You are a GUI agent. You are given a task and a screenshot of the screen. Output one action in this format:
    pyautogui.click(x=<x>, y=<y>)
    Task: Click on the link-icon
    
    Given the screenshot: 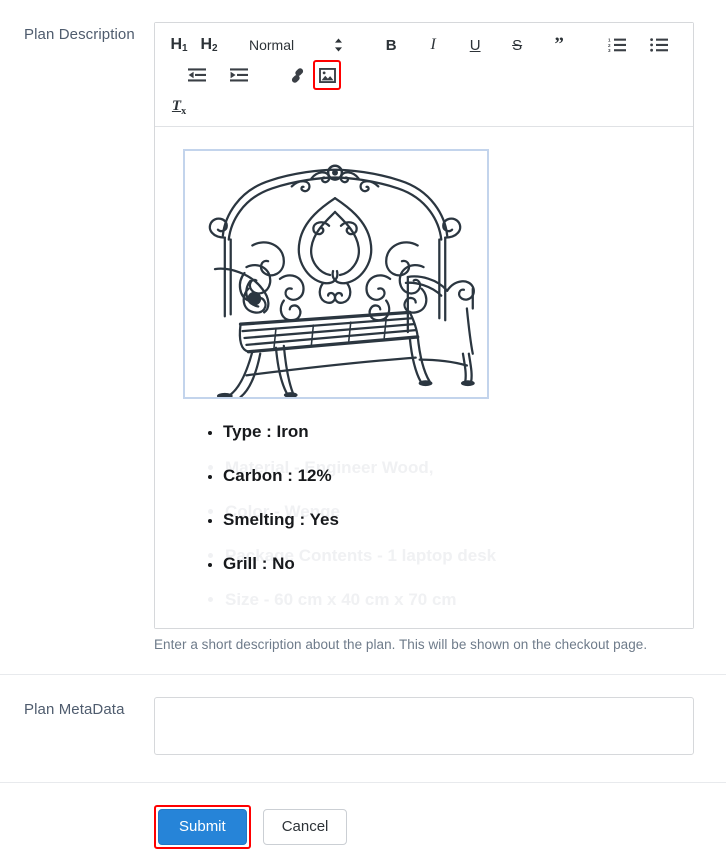 What is the action you would take?
    pyautogui.click(x=297, y=75)
    